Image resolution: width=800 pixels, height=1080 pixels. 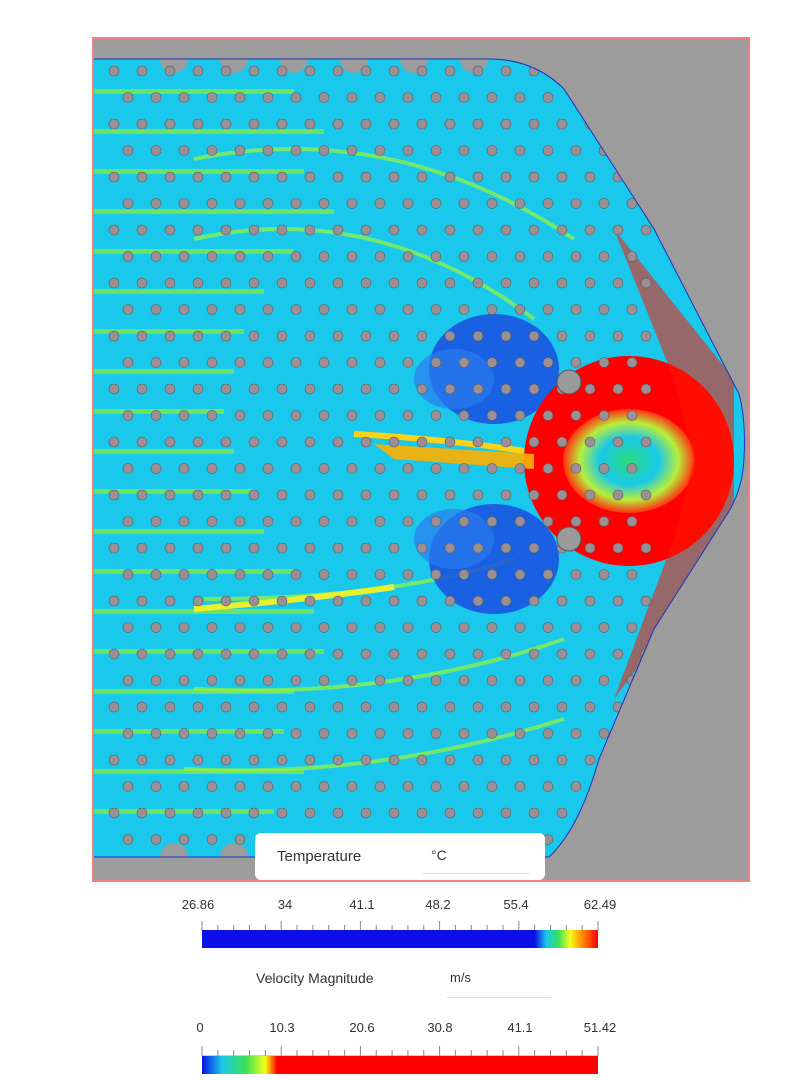 What do you see at coordinates (403, 1049) in the screenshot?
I see `velocity-colorbar: 0 10.3 20.6 30.8 41.1 51.42` at bounding box center [403, 1049].